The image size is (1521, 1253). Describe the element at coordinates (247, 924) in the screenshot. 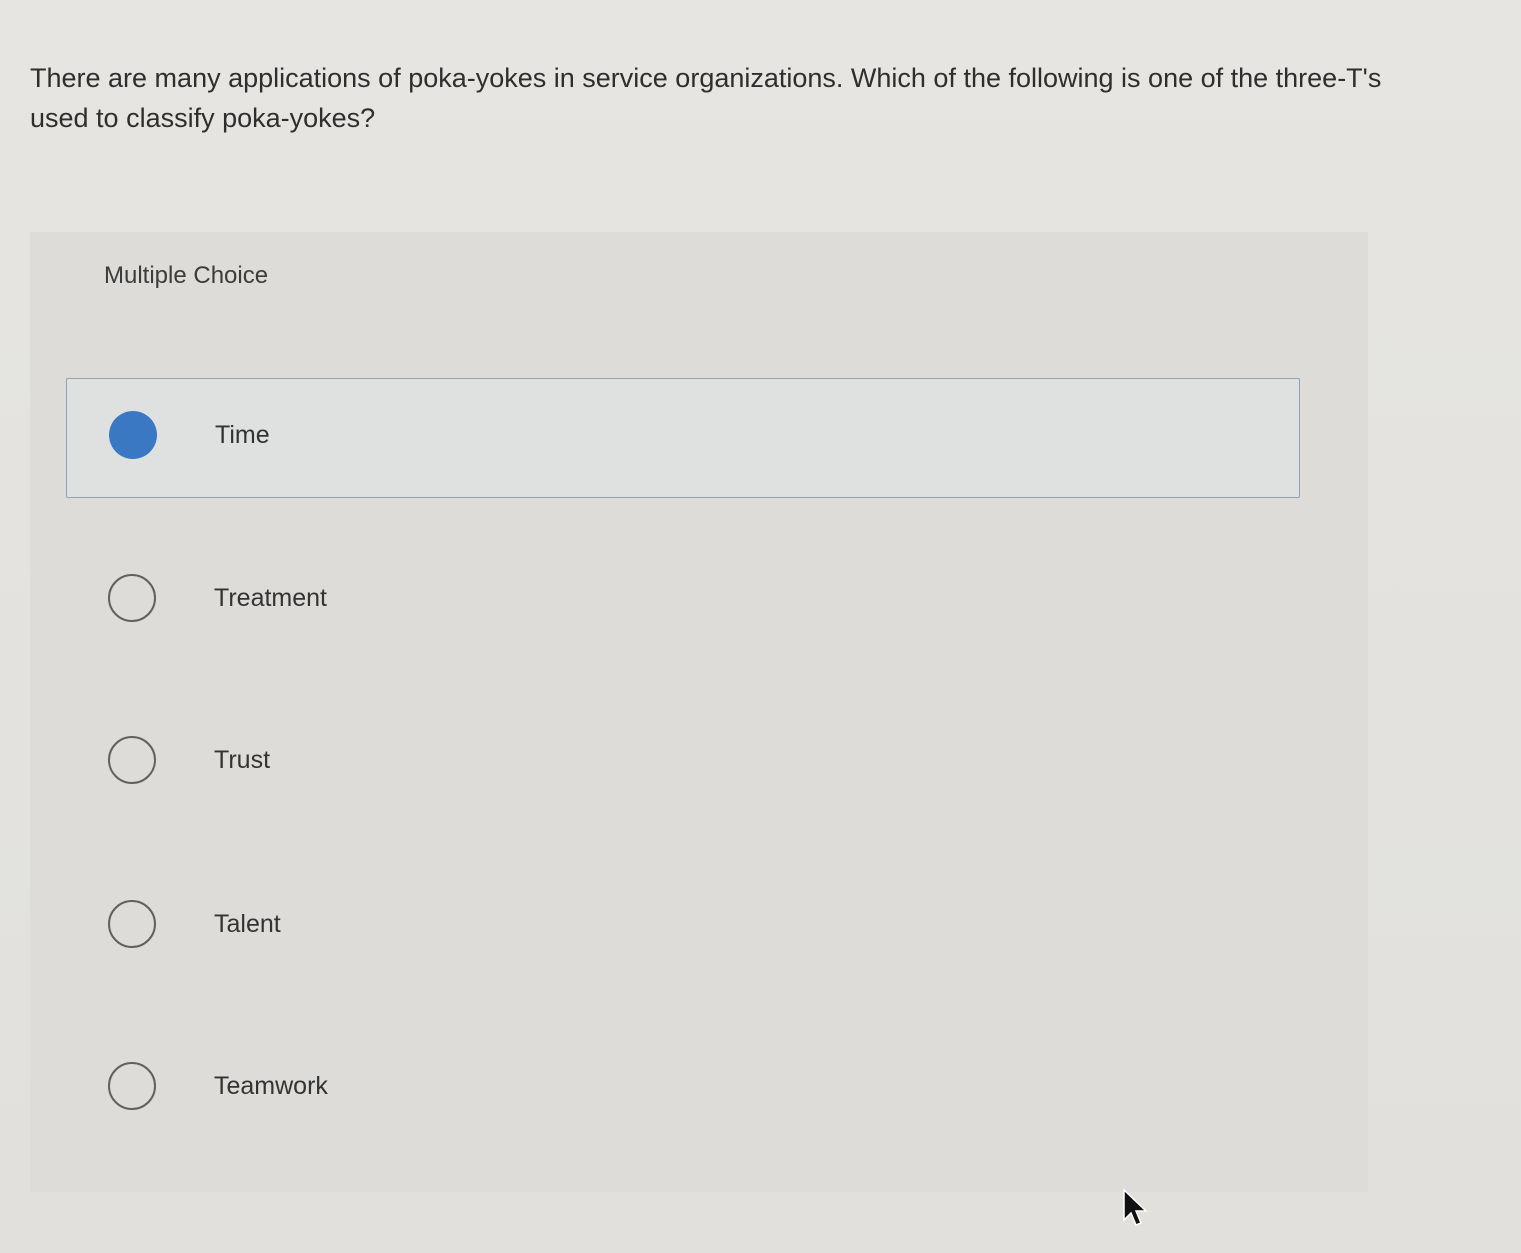

I see `option-label: Talent` at that location.